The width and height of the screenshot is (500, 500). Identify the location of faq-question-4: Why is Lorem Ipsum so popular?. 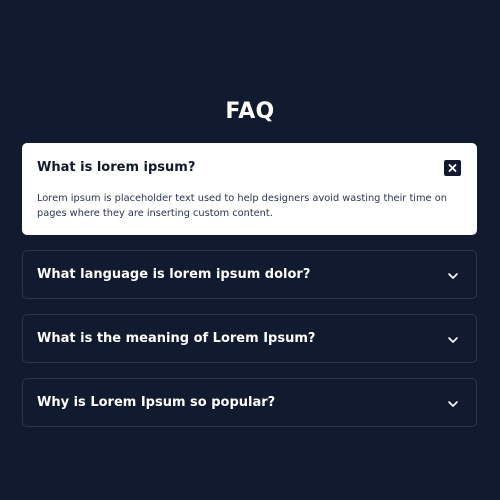
(156, 403).